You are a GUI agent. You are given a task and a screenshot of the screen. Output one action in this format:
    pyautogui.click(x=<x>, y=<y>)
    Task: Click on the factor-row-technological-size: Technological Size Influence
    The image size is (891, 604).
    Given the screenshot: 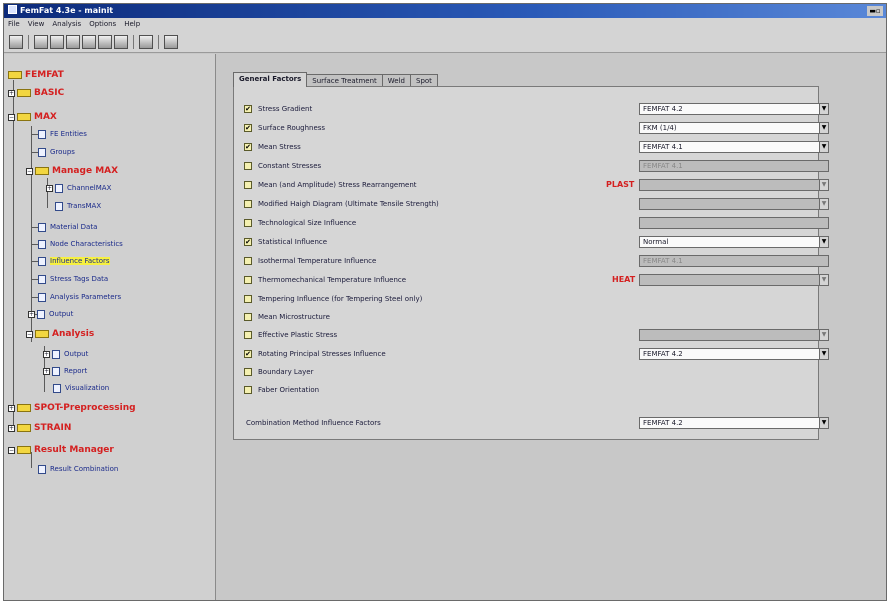 What is the action you would take?
    pyautogui.click(x=300, y=223)
    